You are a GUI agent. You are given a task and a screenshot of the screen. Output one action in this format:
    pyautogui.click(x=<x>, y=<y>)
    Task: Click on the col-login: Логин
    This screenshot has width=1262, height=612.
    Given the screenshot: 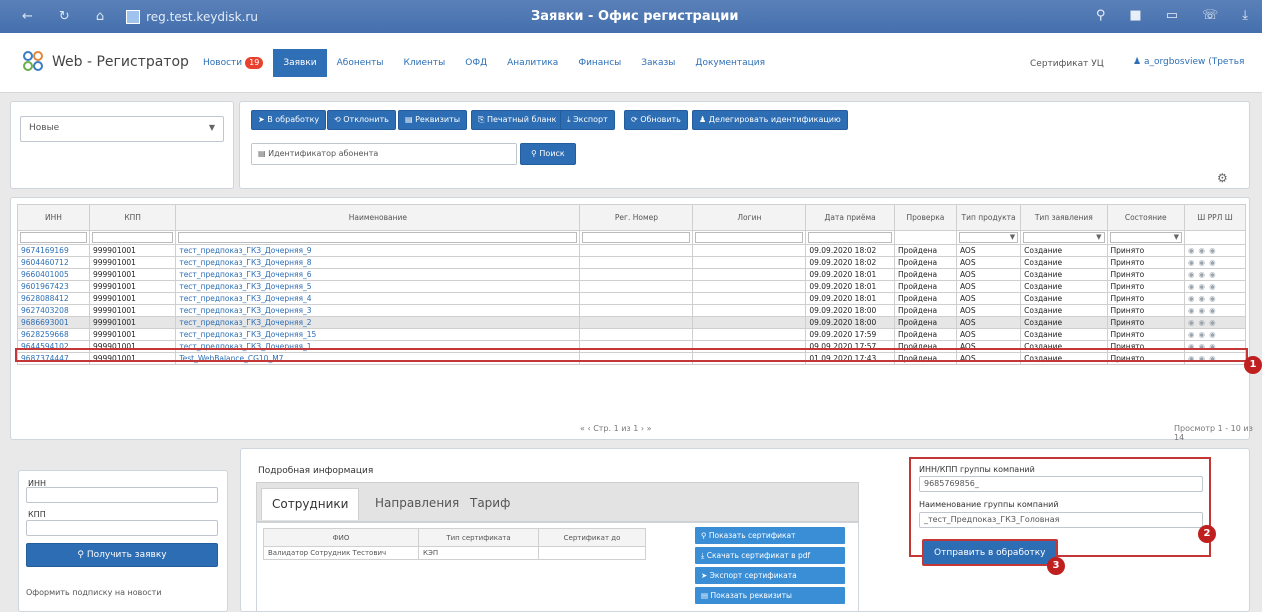 What is the action you would take?
    pyautogui.click(x=749, y=217)
    